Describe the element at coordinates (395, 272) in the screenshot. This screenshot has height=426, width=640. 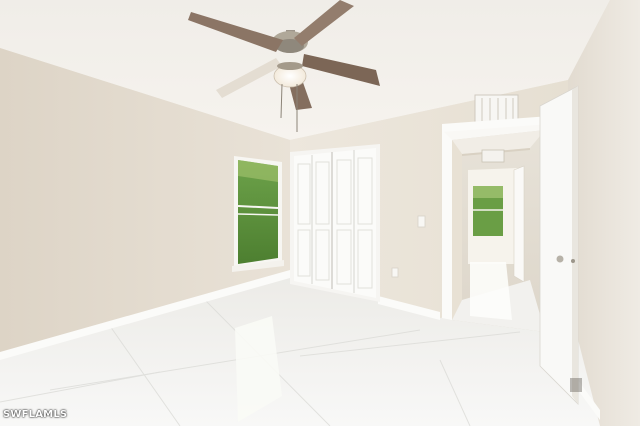
I see `wall-outlet` at that location.